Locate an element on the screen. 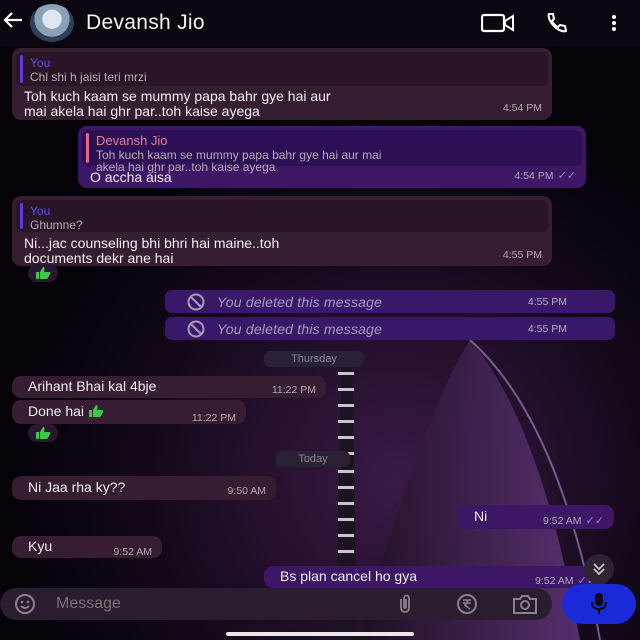 The width and height of the screenshot is (640, 640). message-text: Kyu is located at coordinates (40, 546).